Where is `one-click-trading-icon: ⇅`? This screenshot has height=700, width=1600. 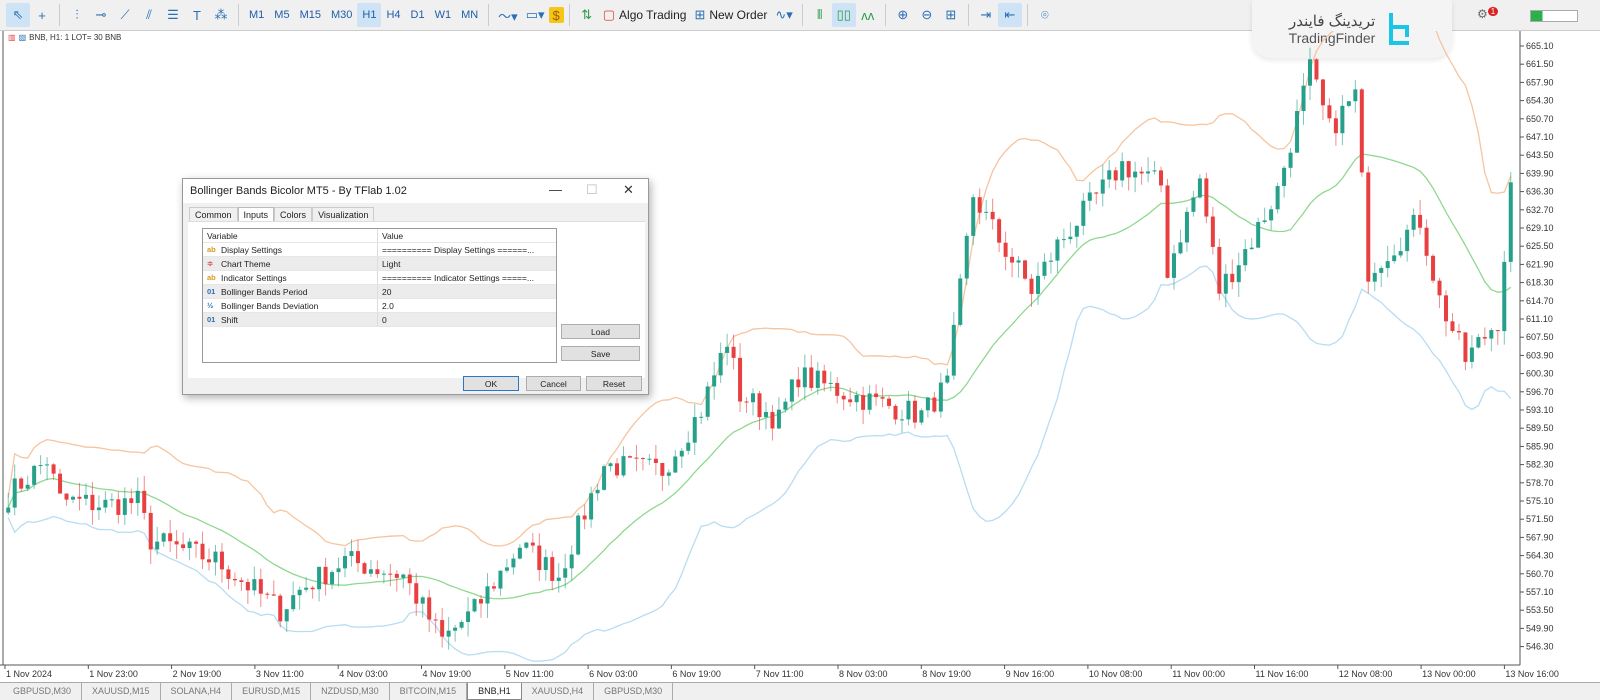 one-click-trading-icon: ⇅ is located at coordinates (587, 15).